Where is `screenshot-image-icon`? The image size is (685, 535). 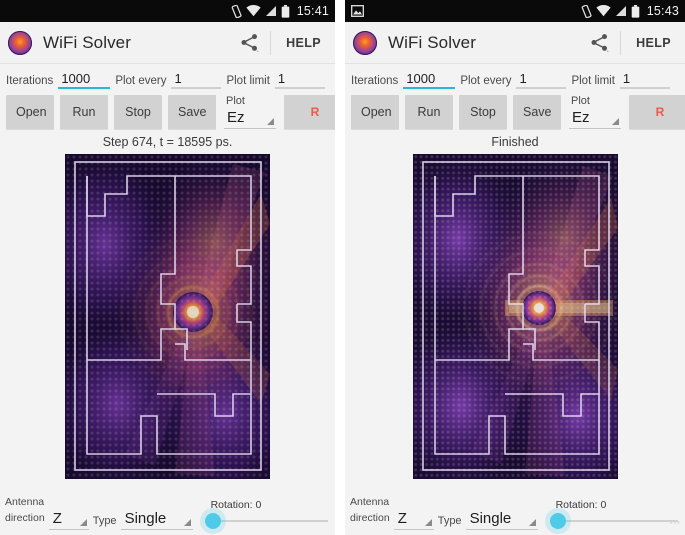
screenshot-image-icon is located at coordinates (357, 11).